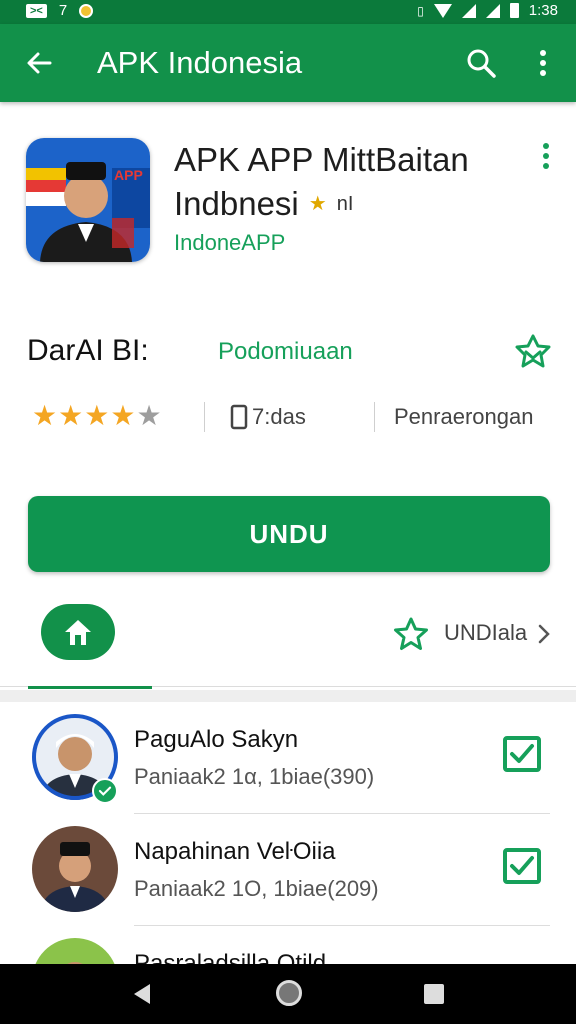 The image size is (576, 1024). What do you see at coordinates (514, 10) in the screenshot?
I see `battery-icon` at bounding box center [514, 10].